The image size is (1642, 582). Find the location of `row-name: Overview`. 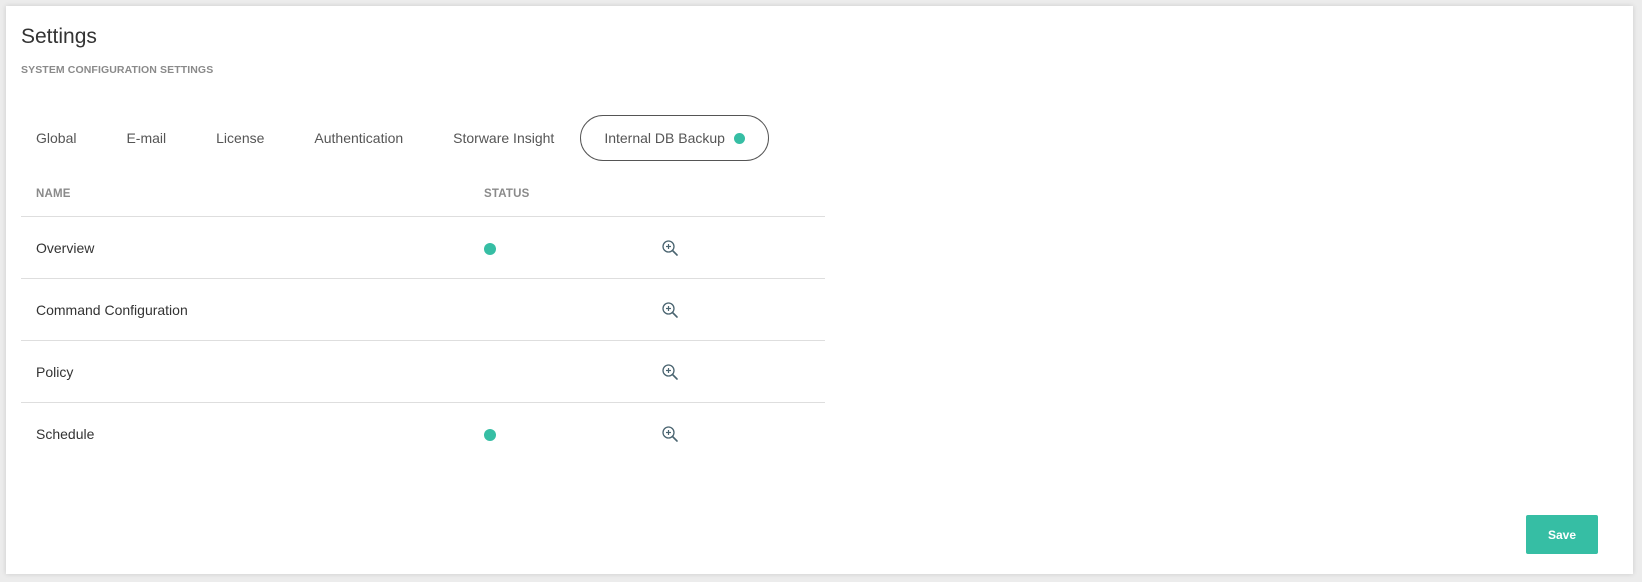

row-name: Overview is located at coordinates (65, 248).